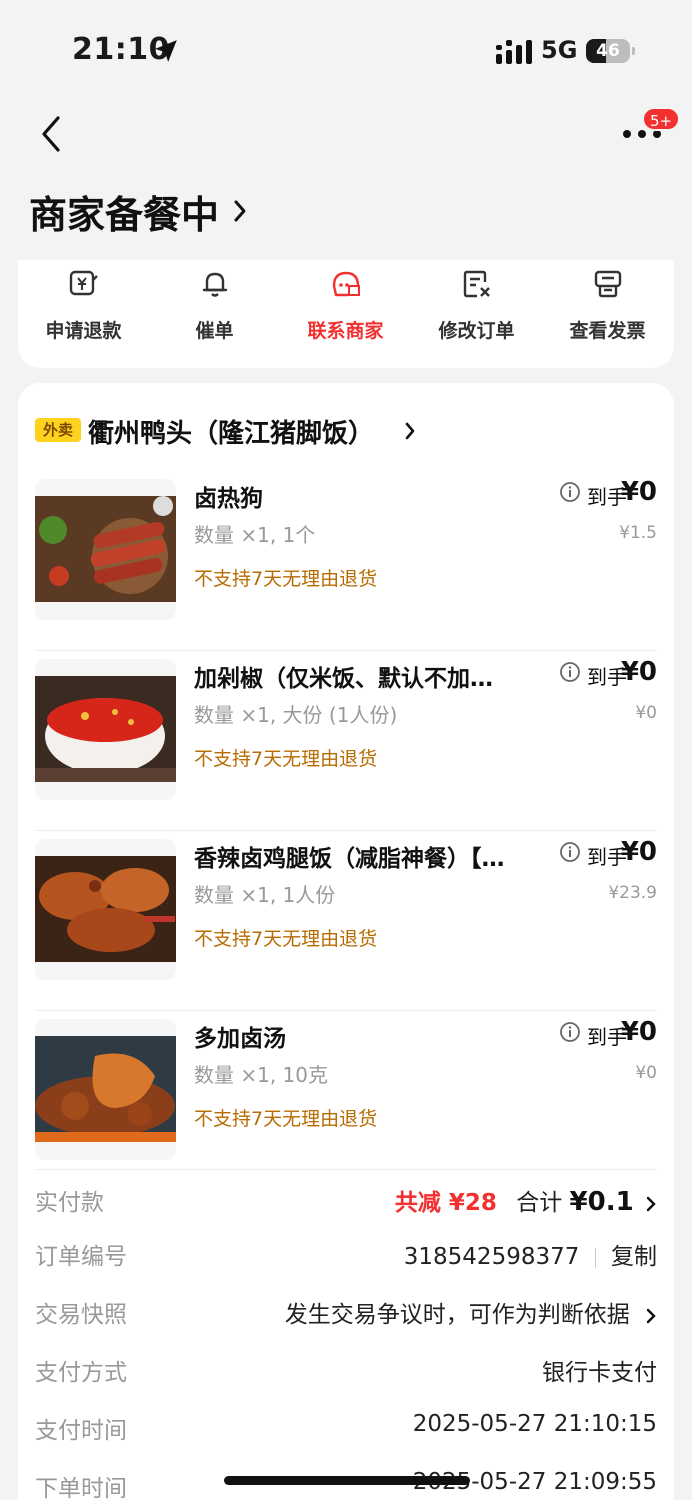 Image resolution: width=692 pixels, height=1500 pixels. I want to click on contact-merchant-action: 联系商家, so click(345, 314).